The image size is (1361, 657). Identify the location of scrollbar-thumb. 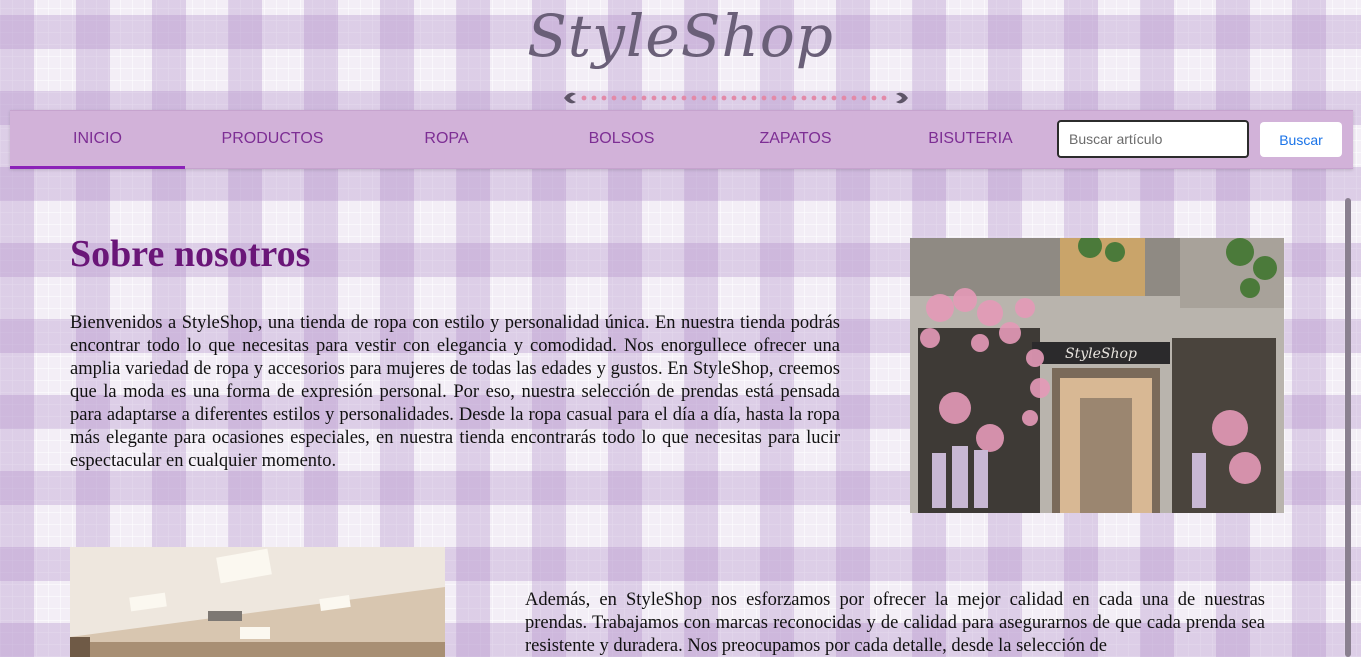
(1348, 427).